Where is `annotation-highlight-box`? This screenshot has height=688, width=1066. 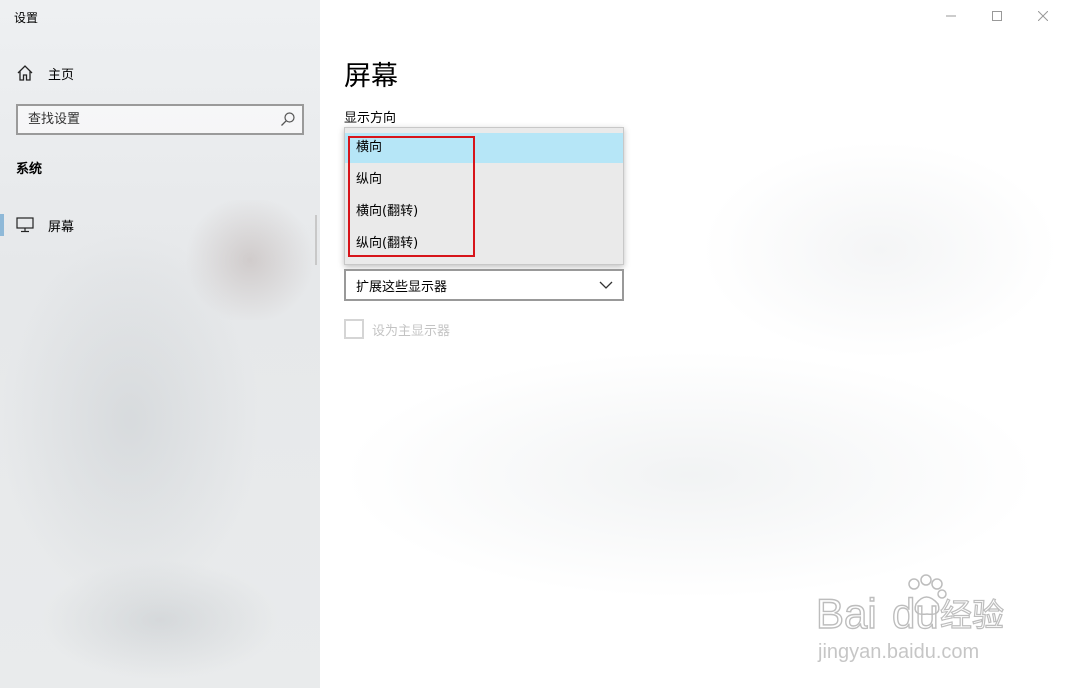 annotation-highlight-box is located at coordinates (411, 196).